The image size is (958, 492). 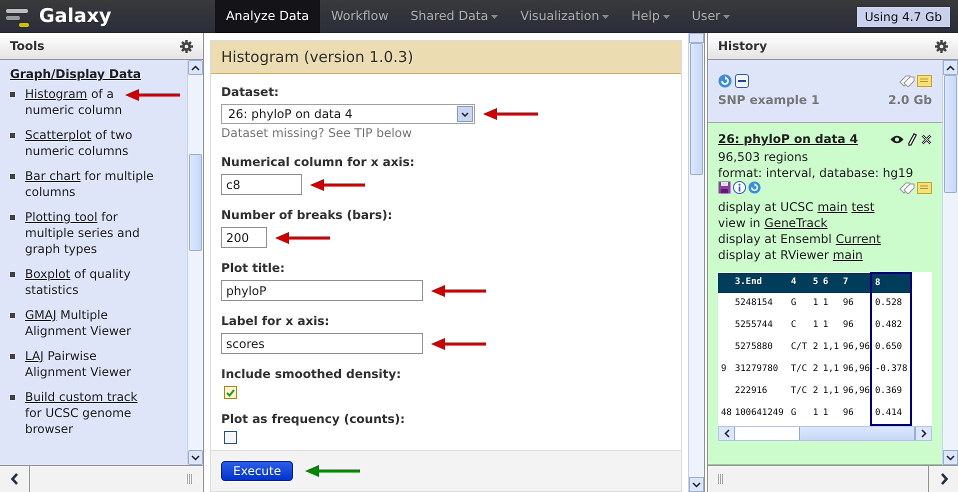 What do you see at coordinates (34, 356) in the screenshot?
I see `tool-link: LAJ` at bounding box center [34, 356].